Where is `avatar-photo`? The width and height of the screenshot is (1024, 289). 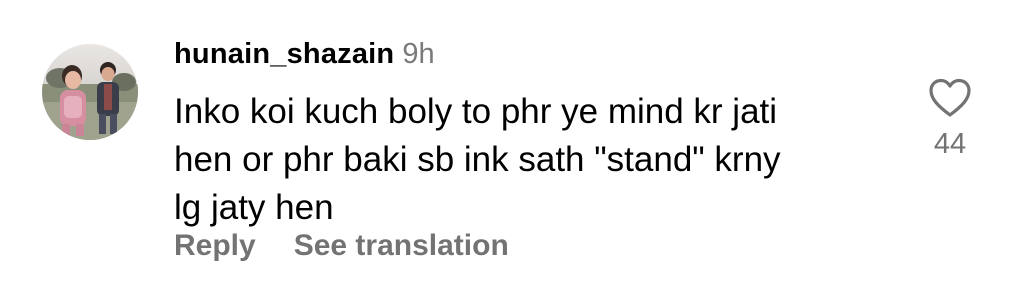 avatar-photo is located at coordinates (90, 92).